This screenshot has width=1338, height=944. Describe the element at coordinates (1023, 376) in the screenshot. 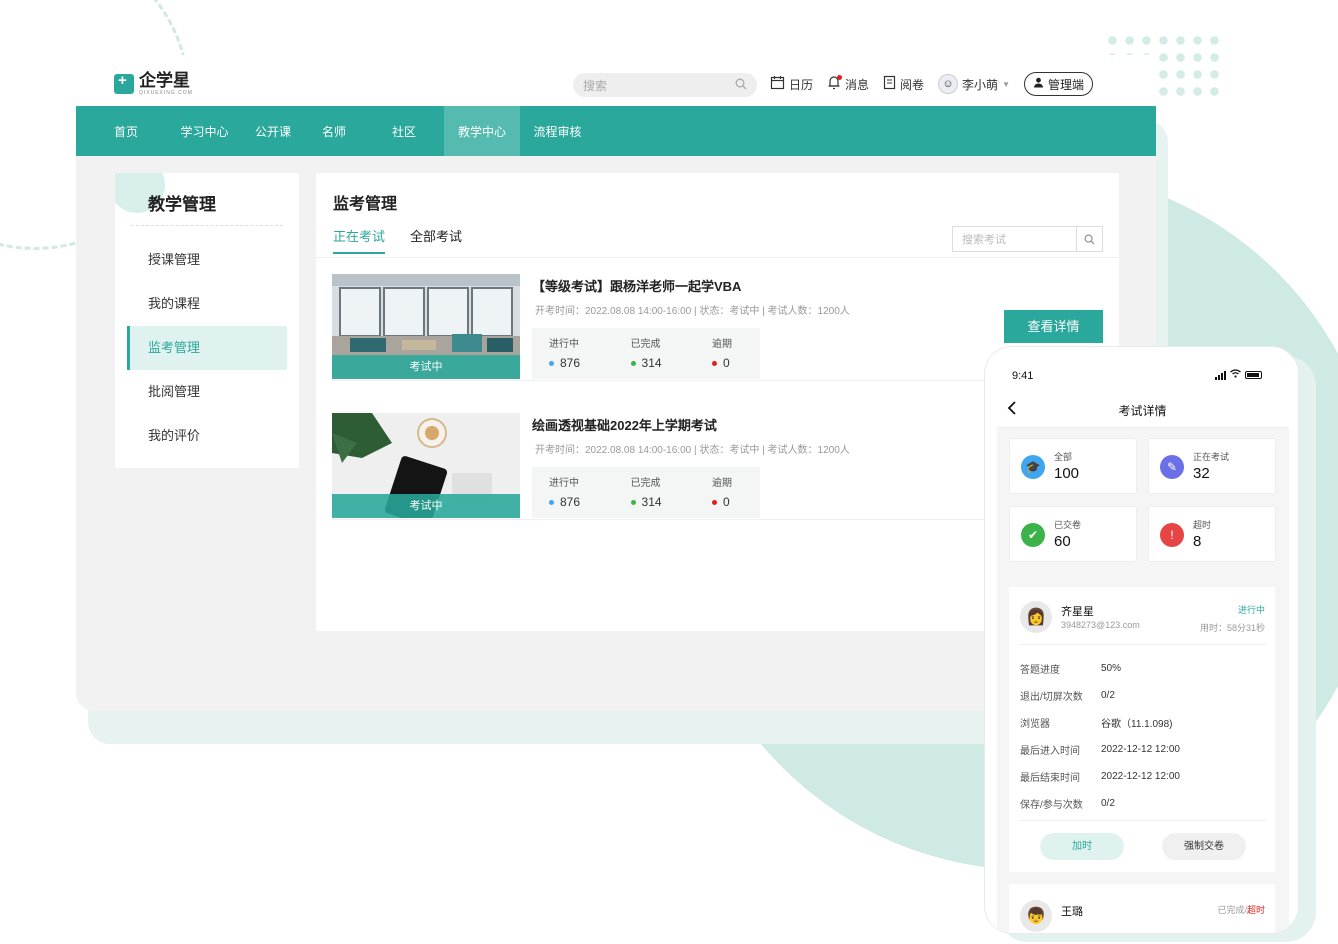

I see `status-bar-time: 9:41` at that location.